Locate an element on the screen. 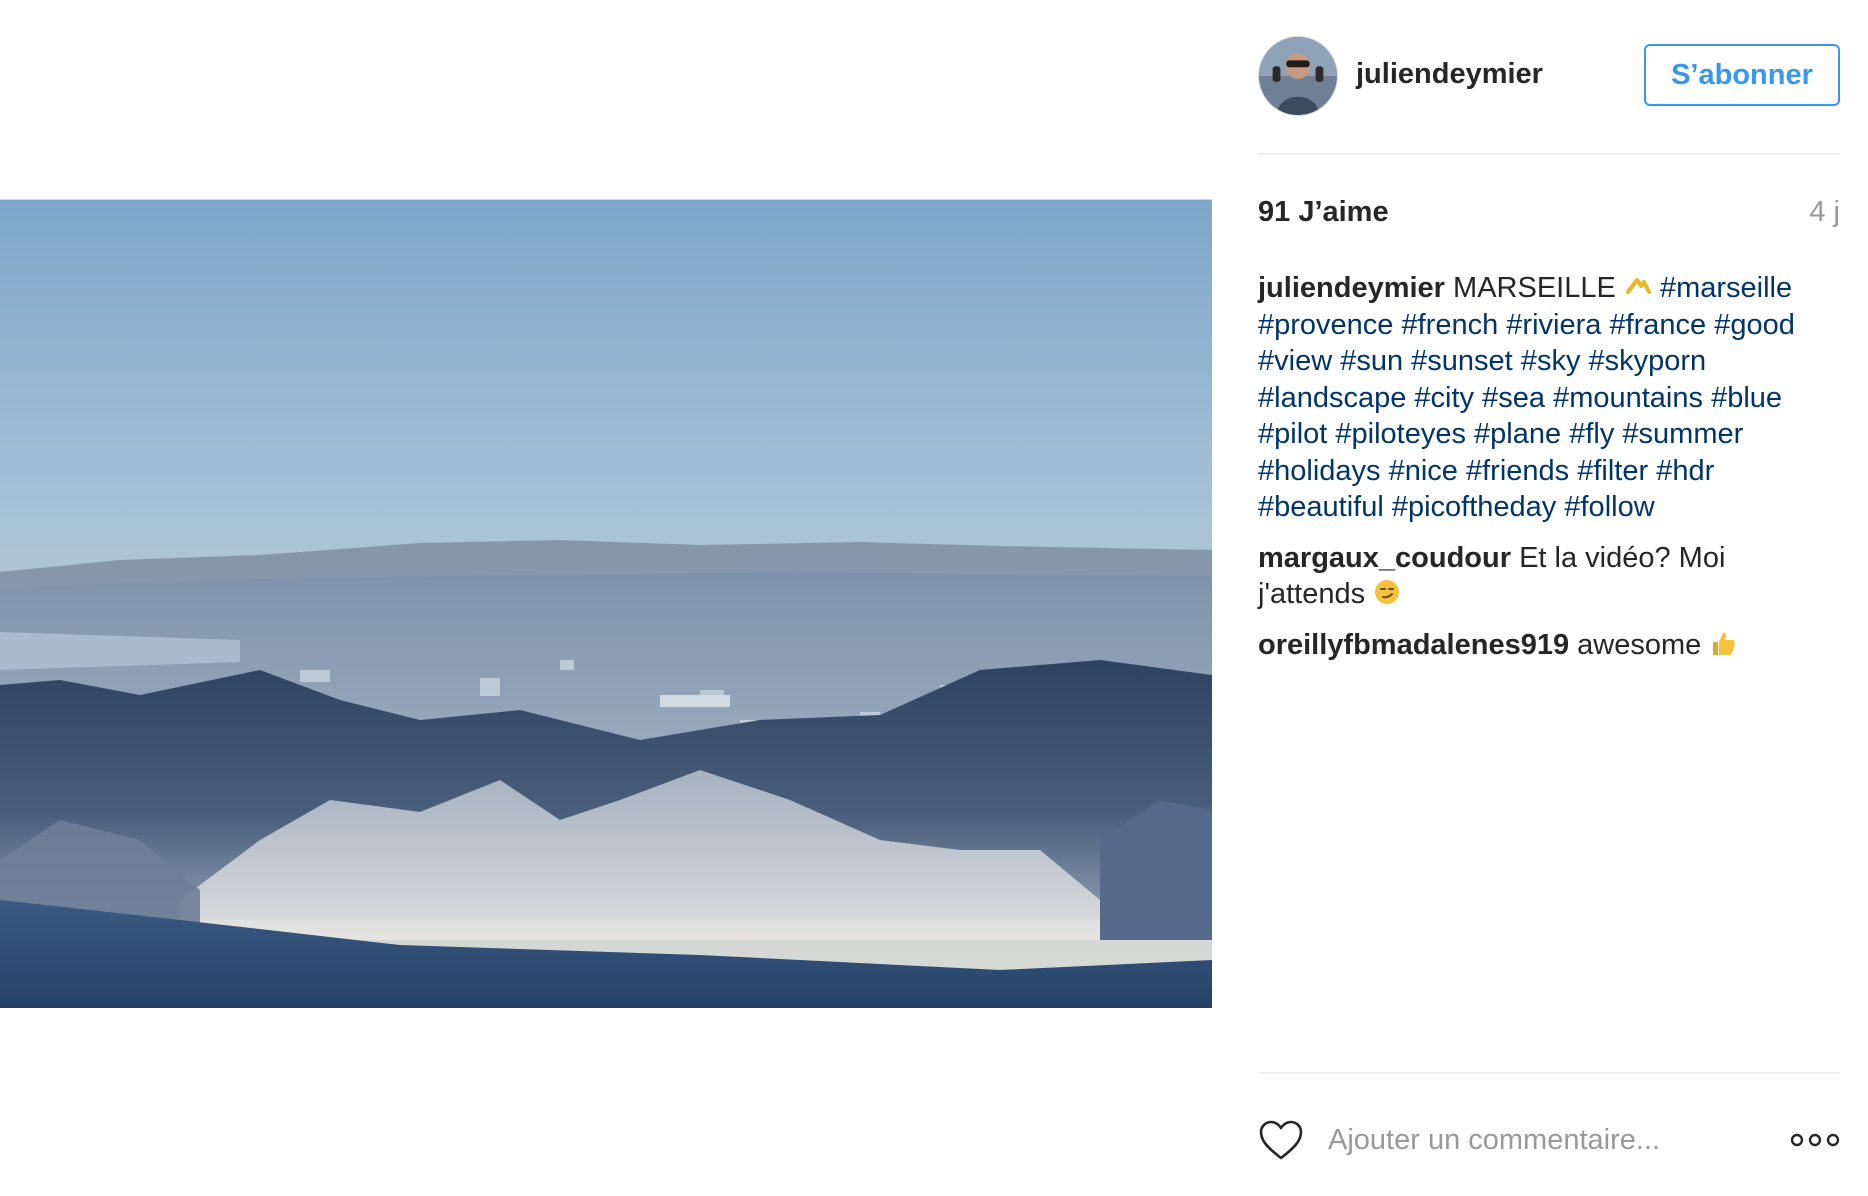 The image size is (1868, 1196). thumbs-up-emoji is located at coordinates (1723, 643).